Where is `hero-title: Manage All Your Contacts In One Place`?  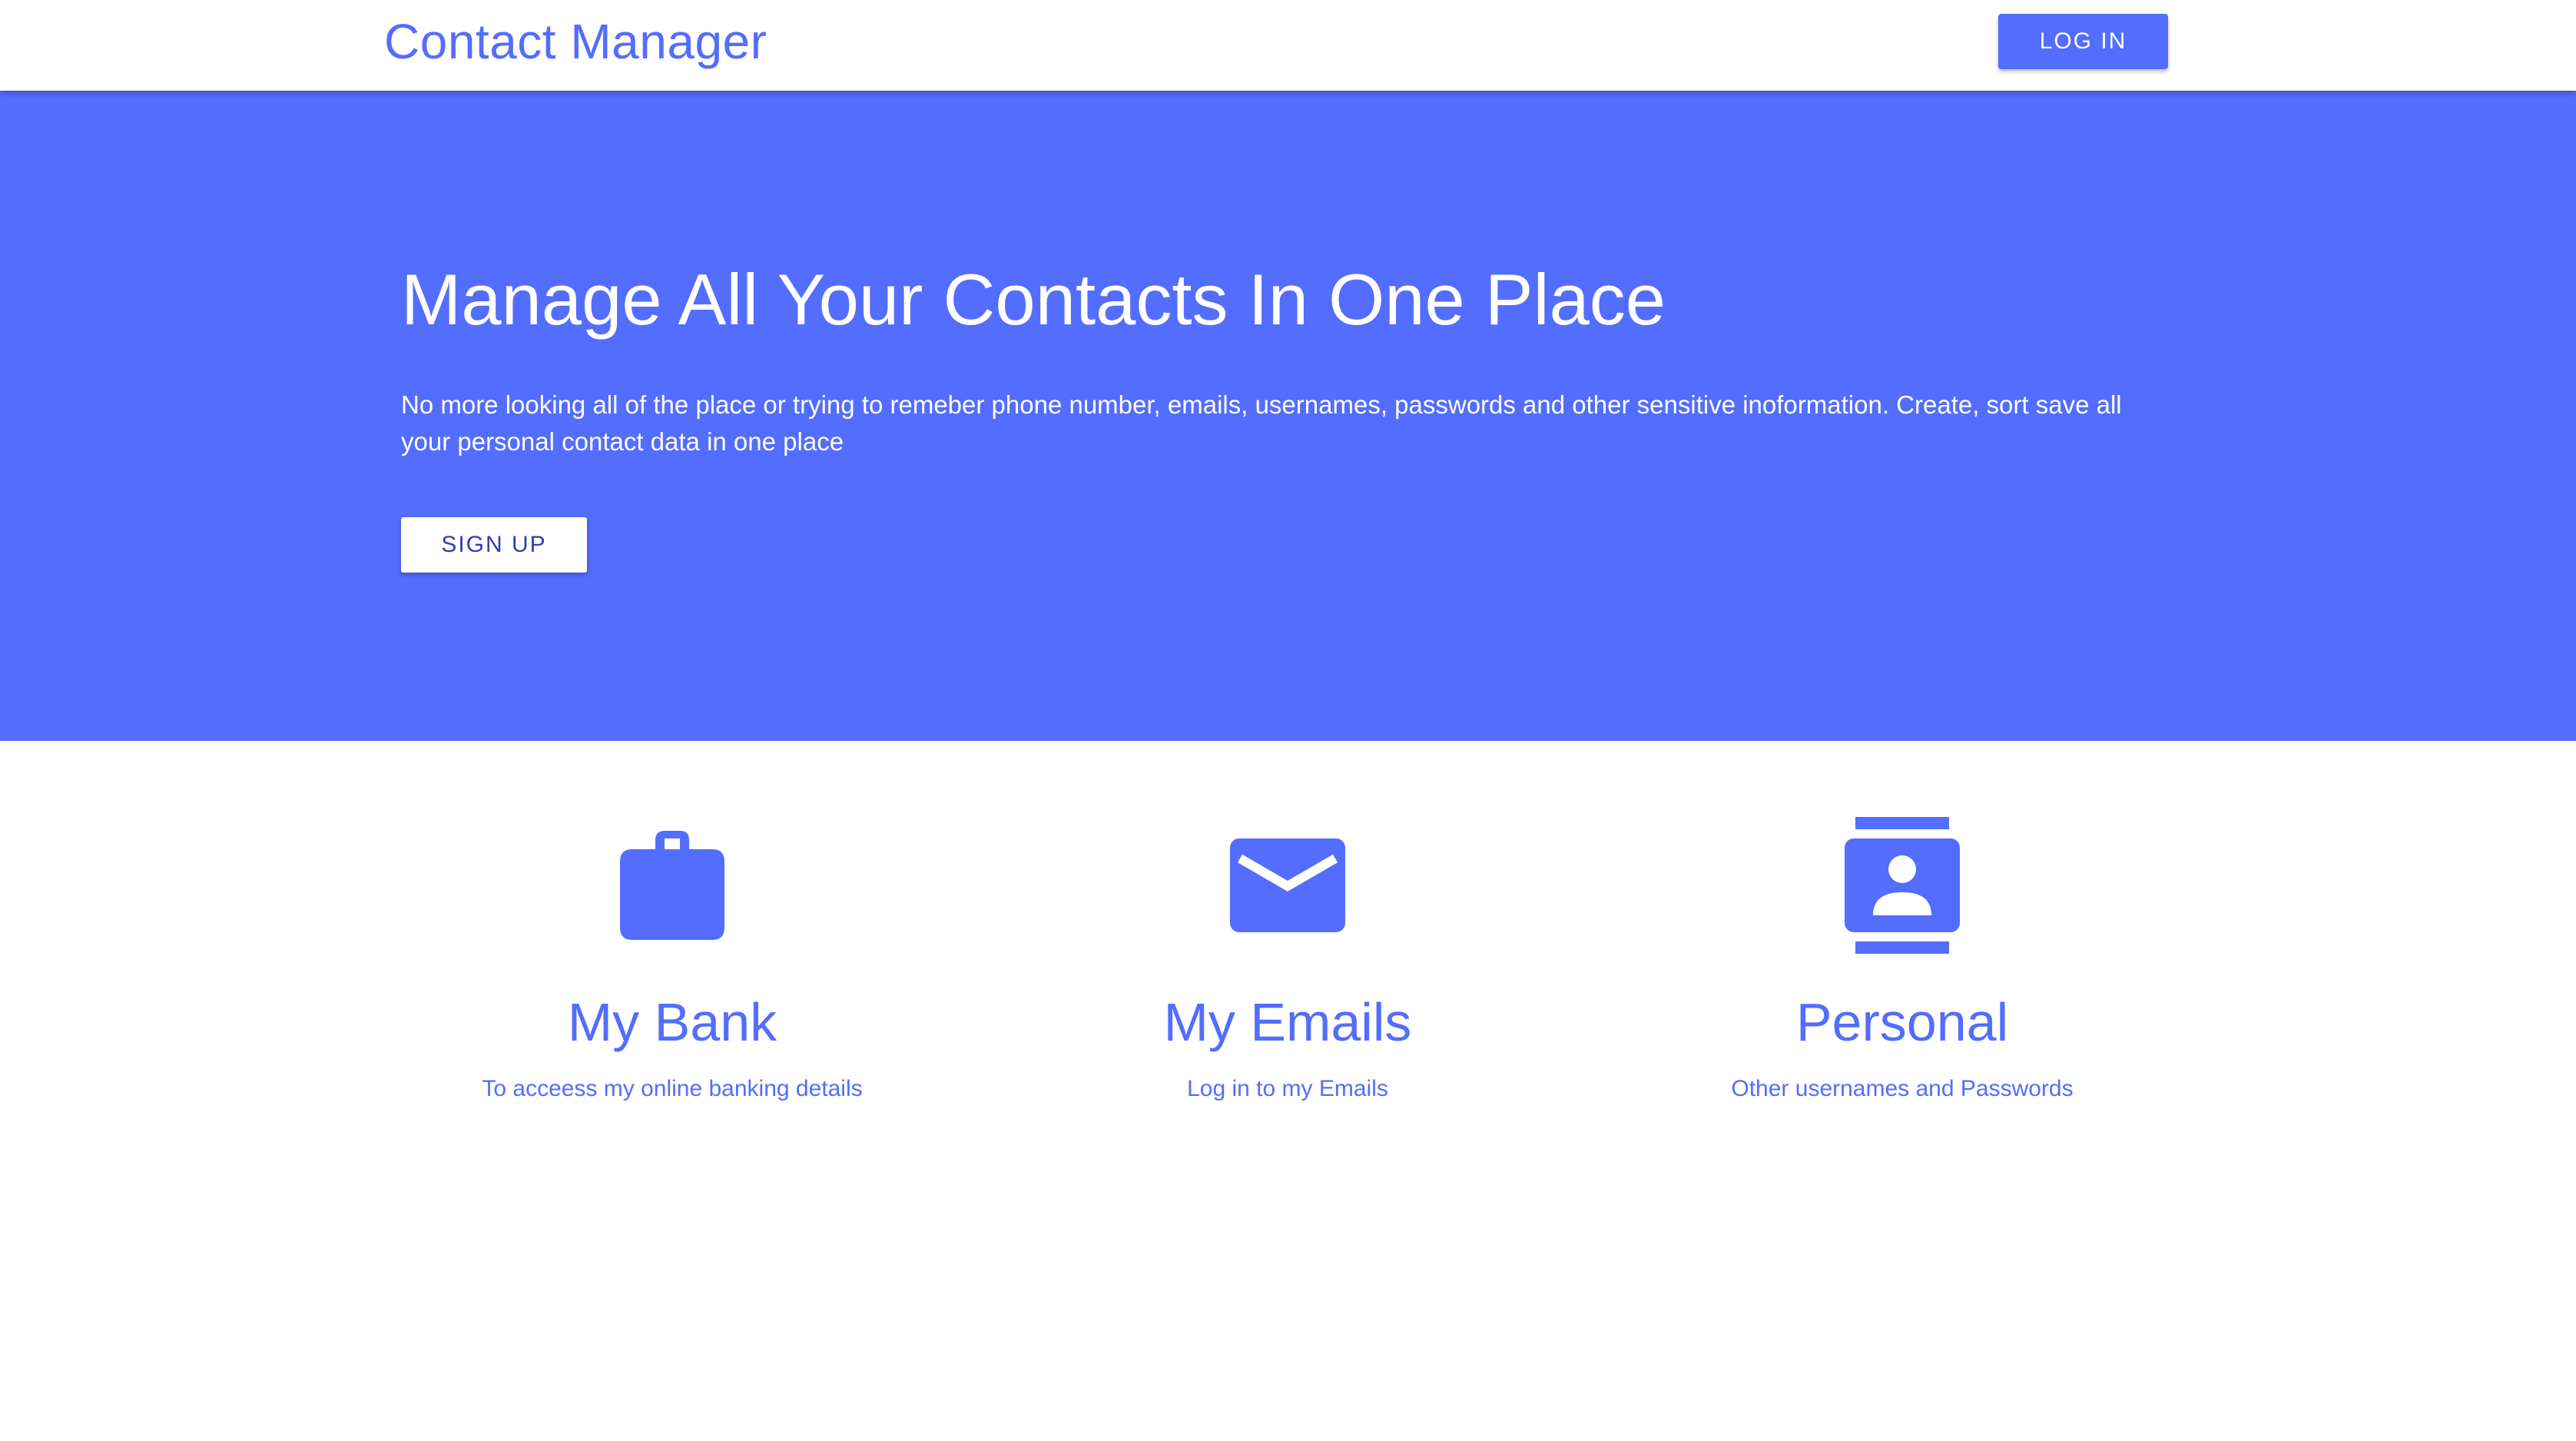
hero-title: Manage All Your Contacts In One Place is located at coordinates (1033, 299).